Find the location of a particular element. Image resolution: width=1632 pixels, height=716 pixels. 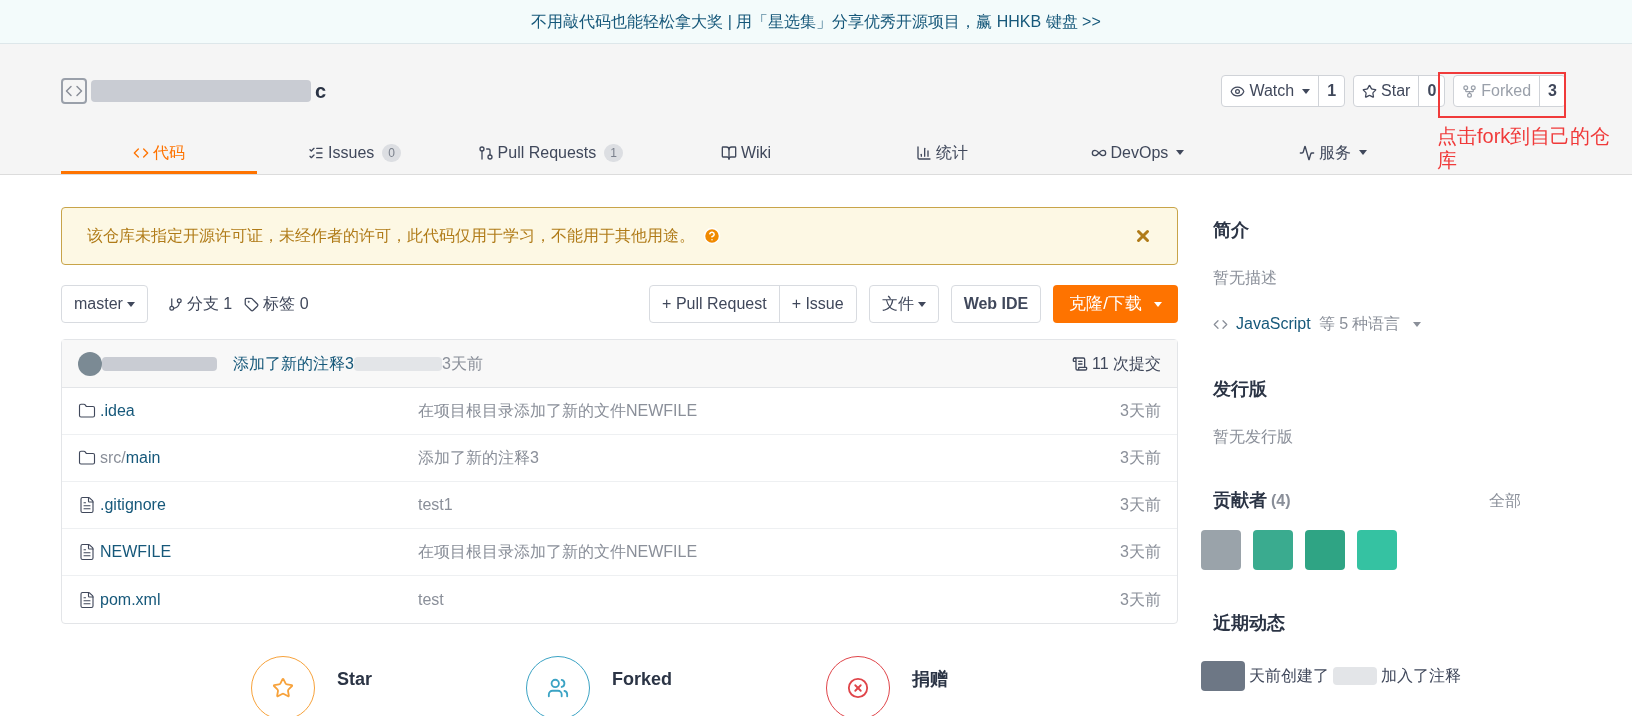

avatar is located at coordinates (90, 363).